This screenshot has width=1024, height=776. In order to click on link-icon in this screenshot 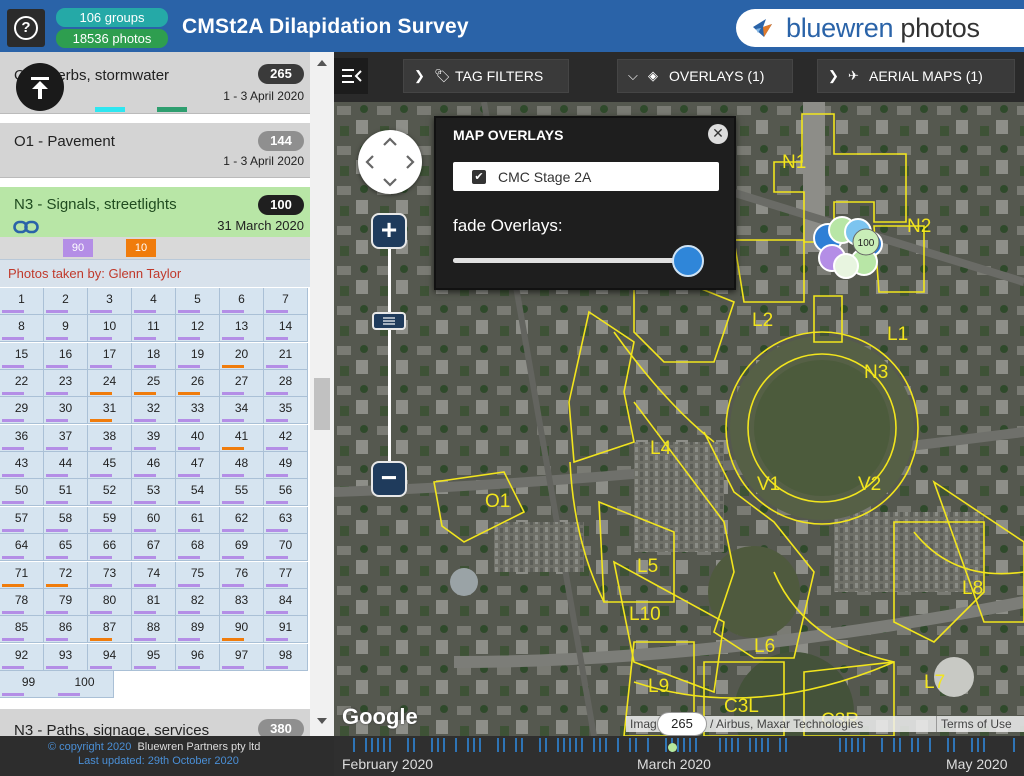, I will do `click(26, 227)`.